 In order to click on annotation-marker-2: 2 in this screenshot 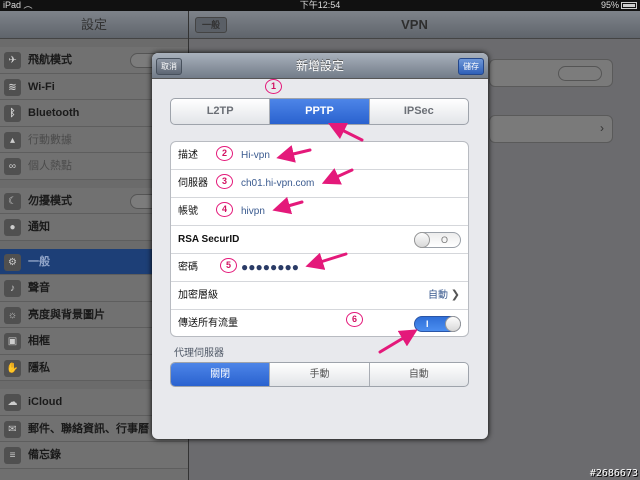, I will do `click(224, 153)`.